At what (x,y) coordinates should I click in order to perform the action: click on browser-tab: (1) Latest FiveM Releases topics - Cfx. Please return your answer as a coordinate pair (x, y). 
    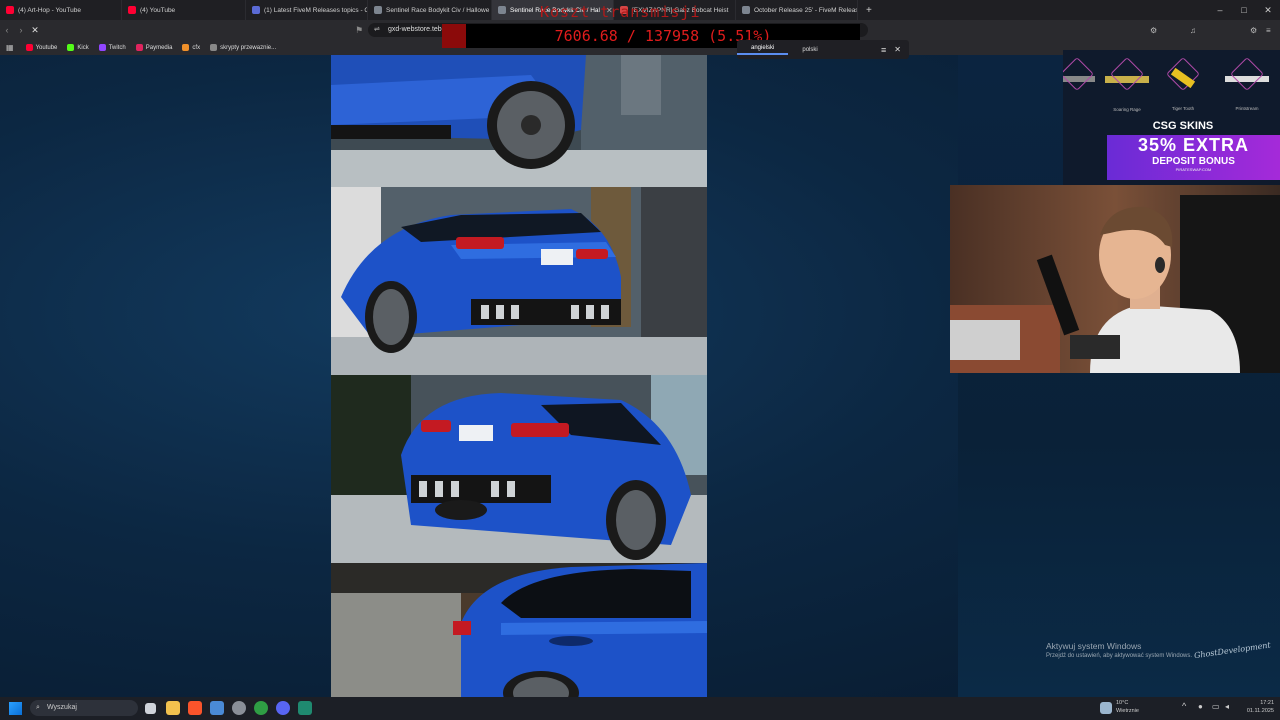
    Looking at the image, I should click on (307, 10).